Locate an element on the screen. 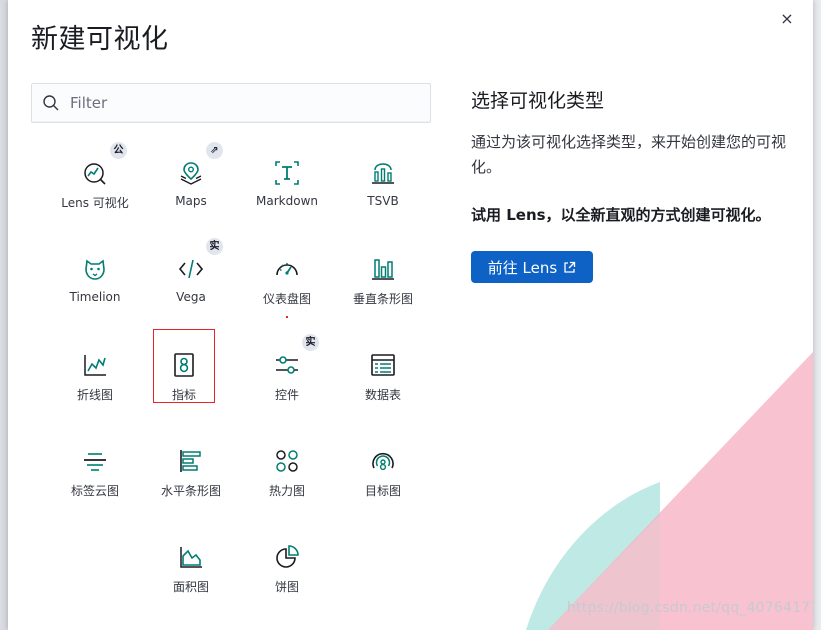 The image size is (821, 630). tag-cloud-icon is located at coordinates (95, 462).